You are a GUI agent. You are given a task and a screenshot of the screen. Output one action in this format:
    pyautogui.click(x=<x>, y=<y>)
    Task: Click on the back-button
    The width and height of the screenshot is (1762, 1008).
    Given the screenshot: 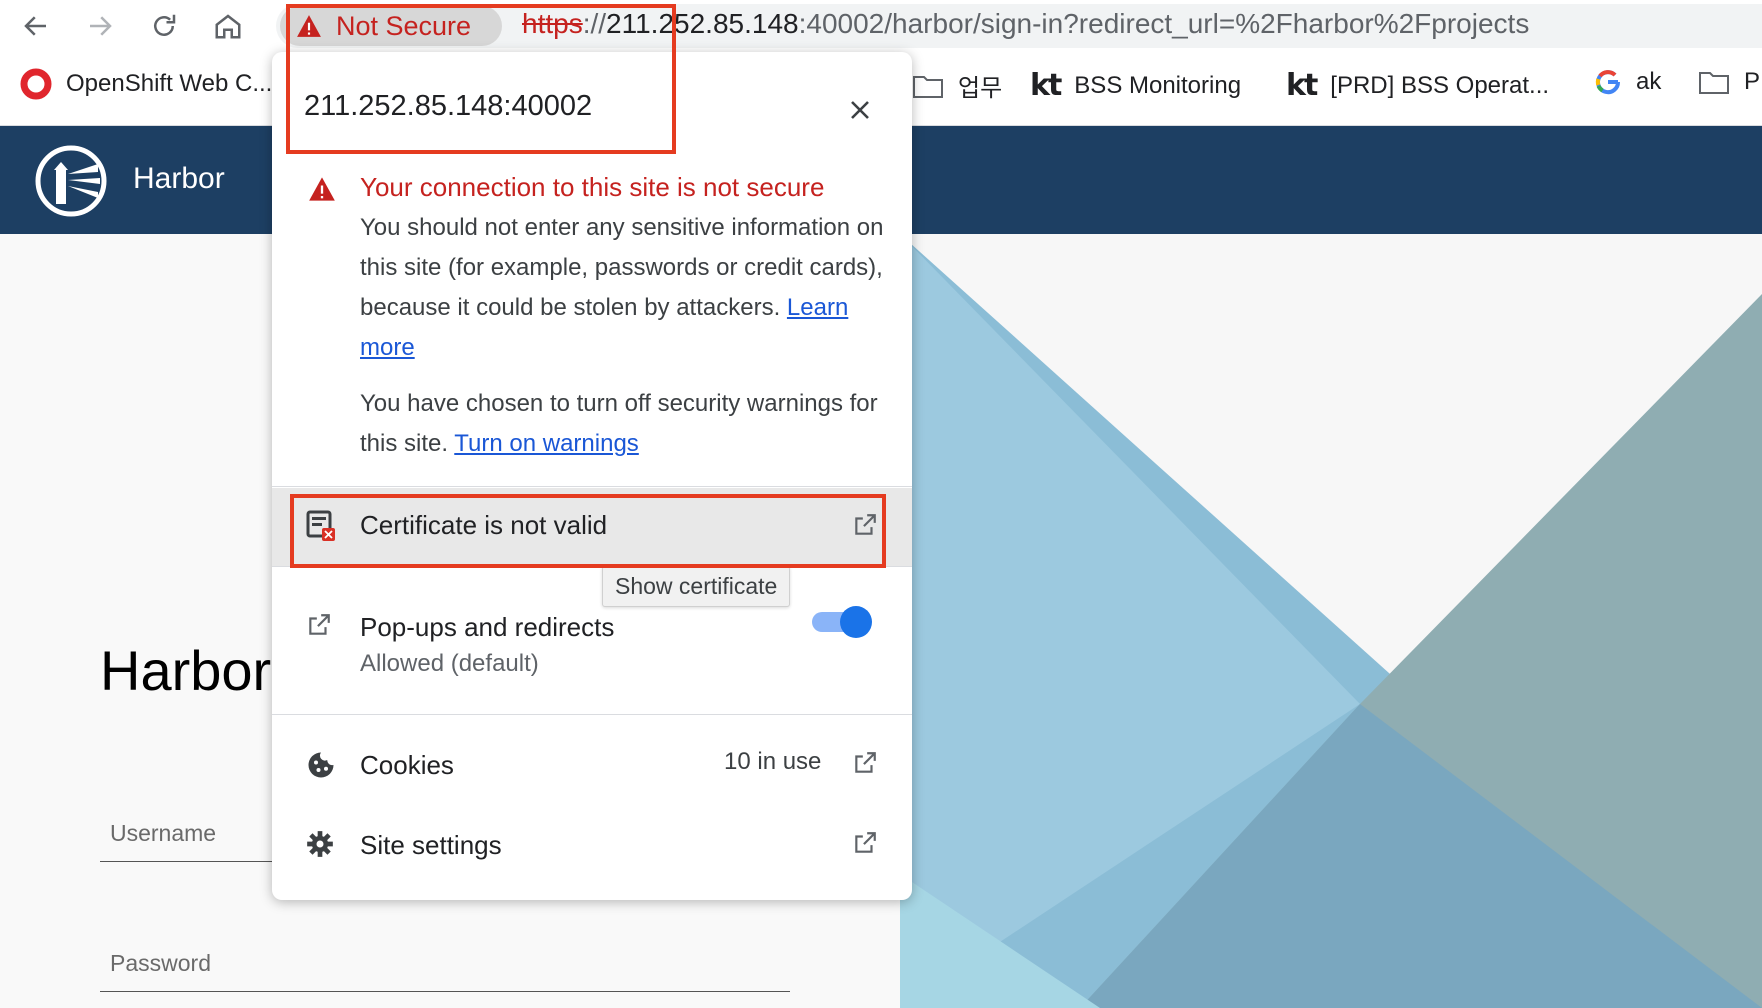 What is the action you would take?
    pyautogui.click(x=36, y=26)
    